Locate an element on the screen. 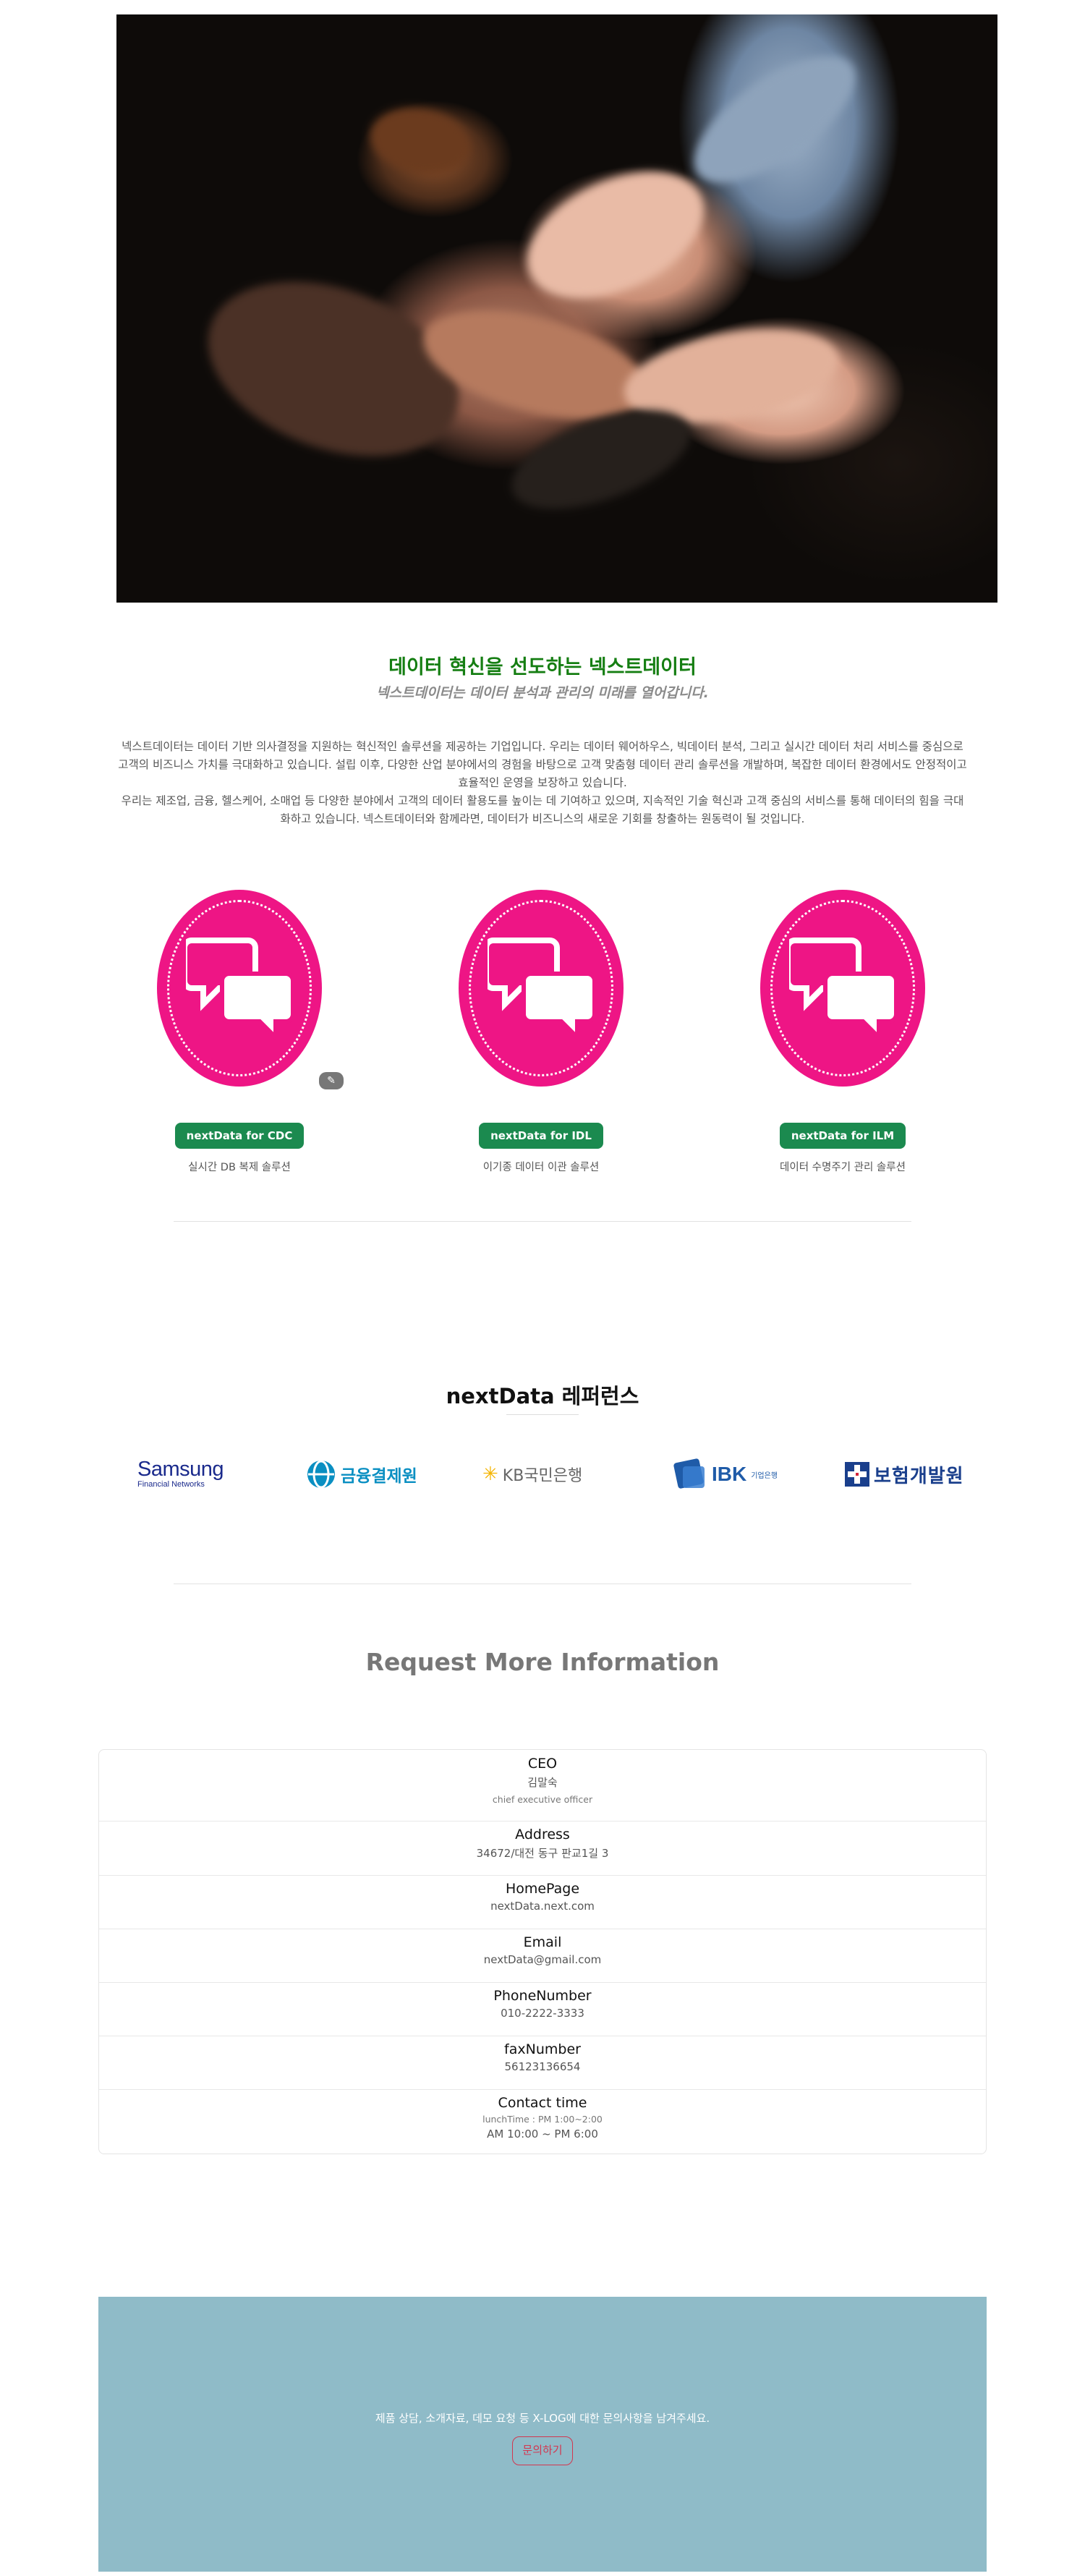 The width and height of the screenshot is (1085, 2576). logo-samsung: Samsung Financial Networks is located at coordinates (181, 1474).